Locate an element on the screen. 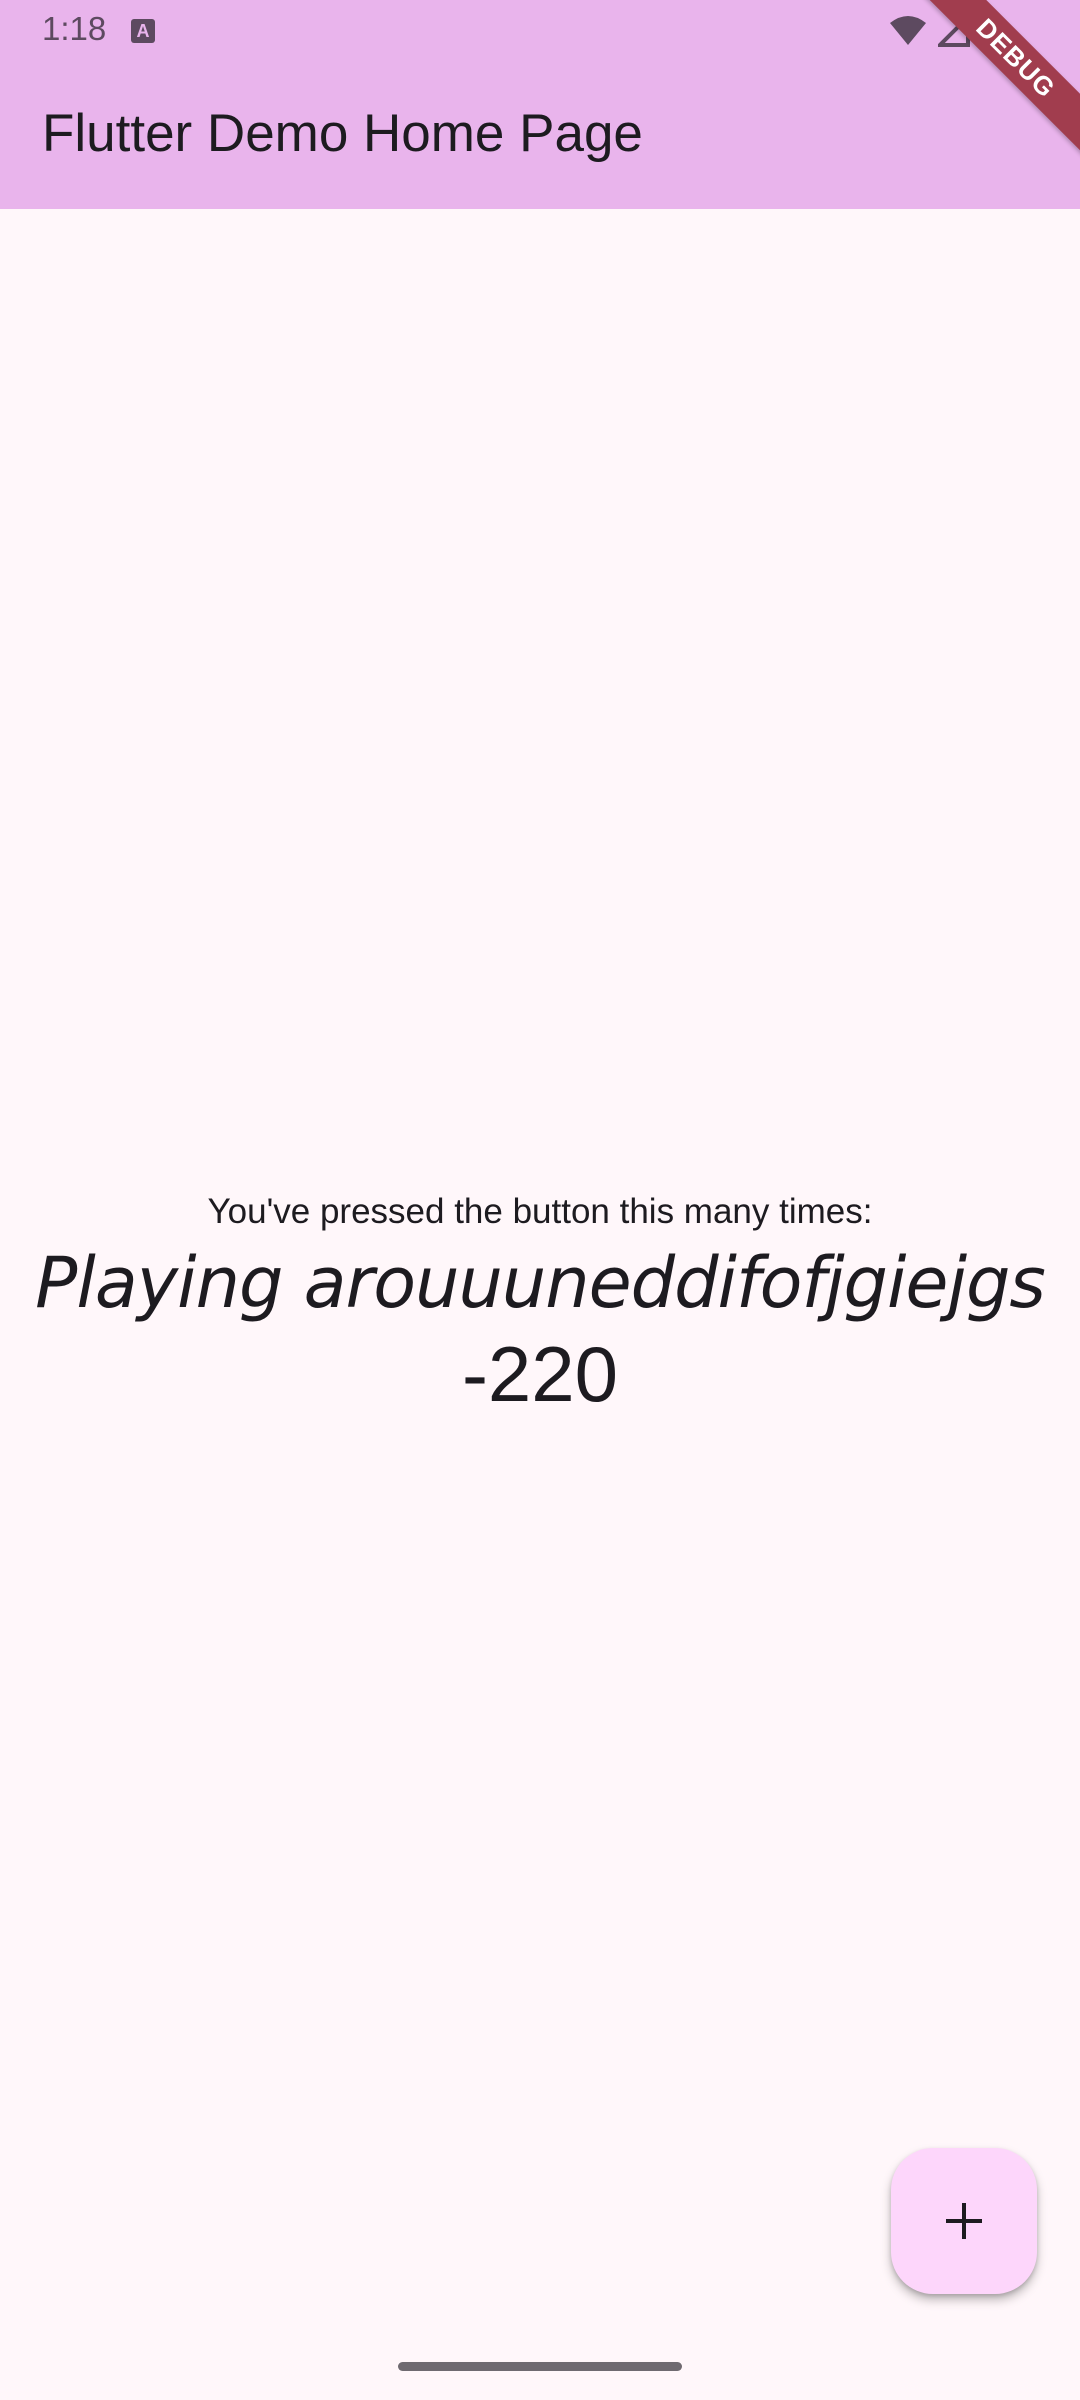  battery-icon is located at coordinates (990, 31).